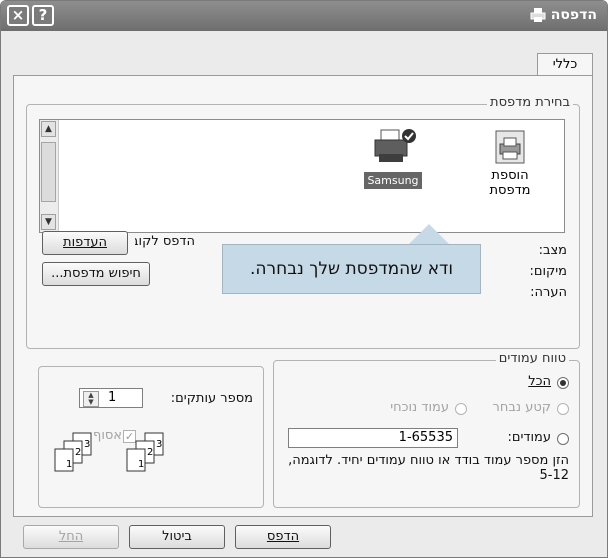 This screenshot has height=558, width=608. What do you see at coordinates (91, 399) in the screenshot?
I see `copies-spinner-icon: ▲ ▼` at bounding box center [91, 399].